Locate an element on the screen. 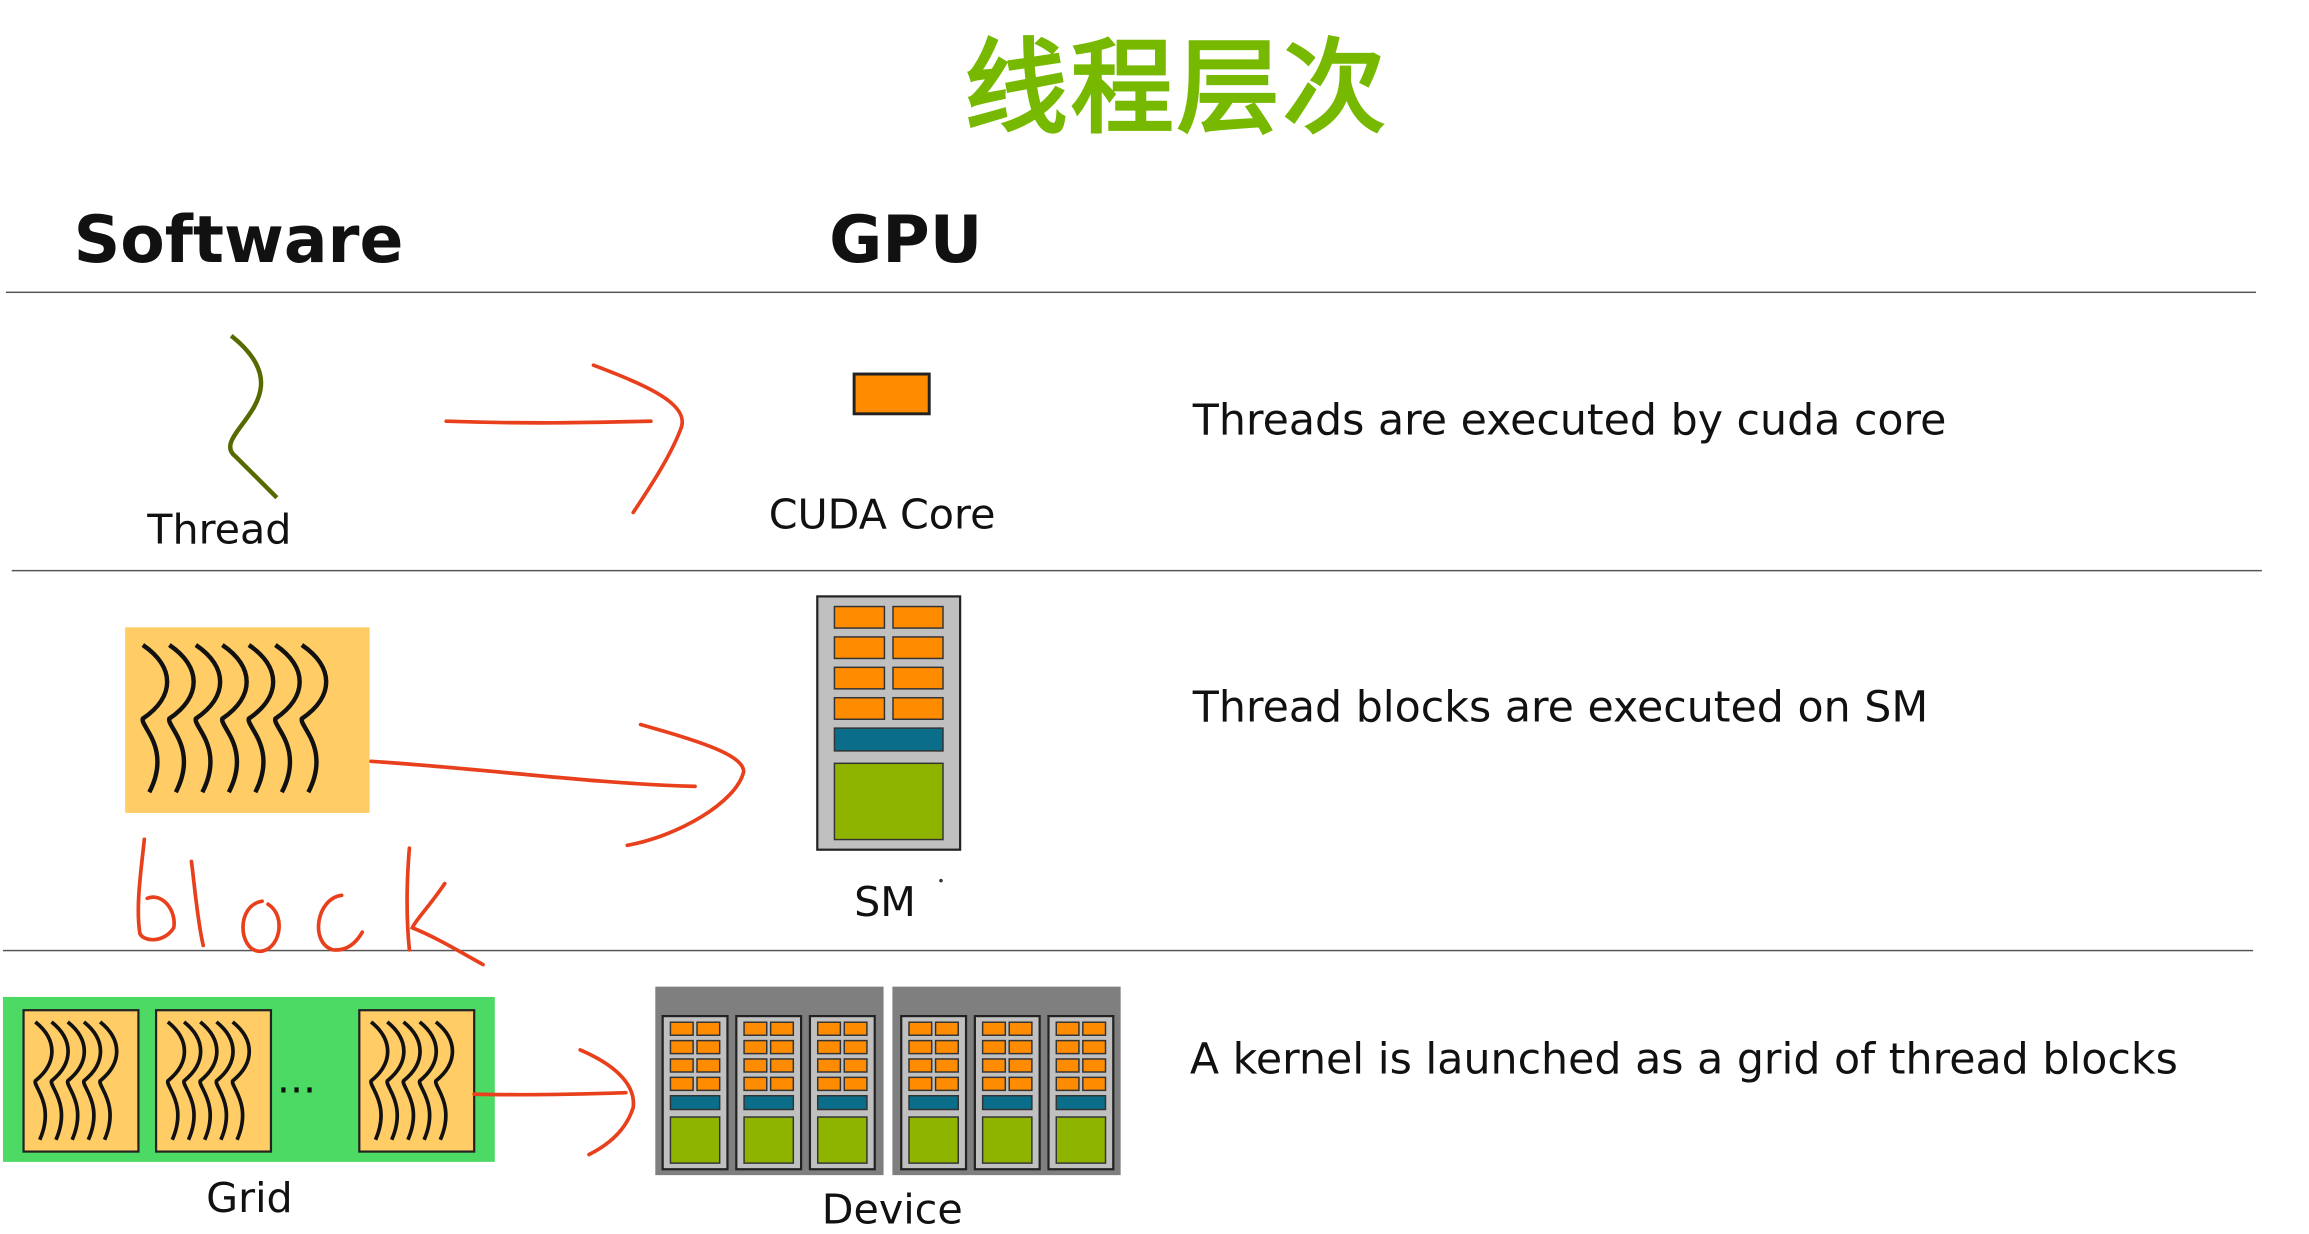 Image resolution: width=2309 pixels, height=1234 pixels. grid-icon is located at coordinates (248, 1079).